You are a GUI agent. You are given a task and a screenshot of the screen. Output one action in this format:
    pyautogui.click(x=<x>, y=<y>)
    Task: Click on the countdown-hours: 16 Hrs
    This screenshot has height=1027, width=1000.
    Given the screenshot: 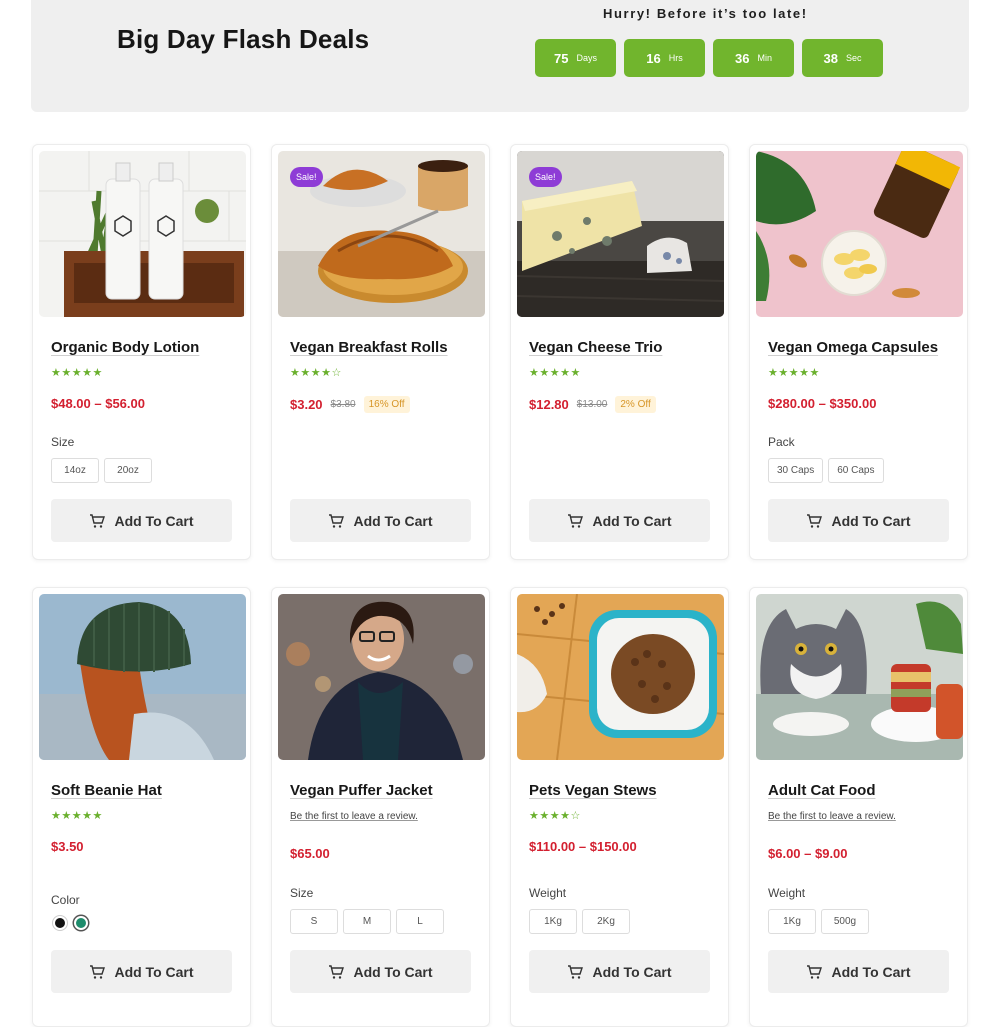 What is the action you would take?
    pyautogui.click(x=664, y=58)
    